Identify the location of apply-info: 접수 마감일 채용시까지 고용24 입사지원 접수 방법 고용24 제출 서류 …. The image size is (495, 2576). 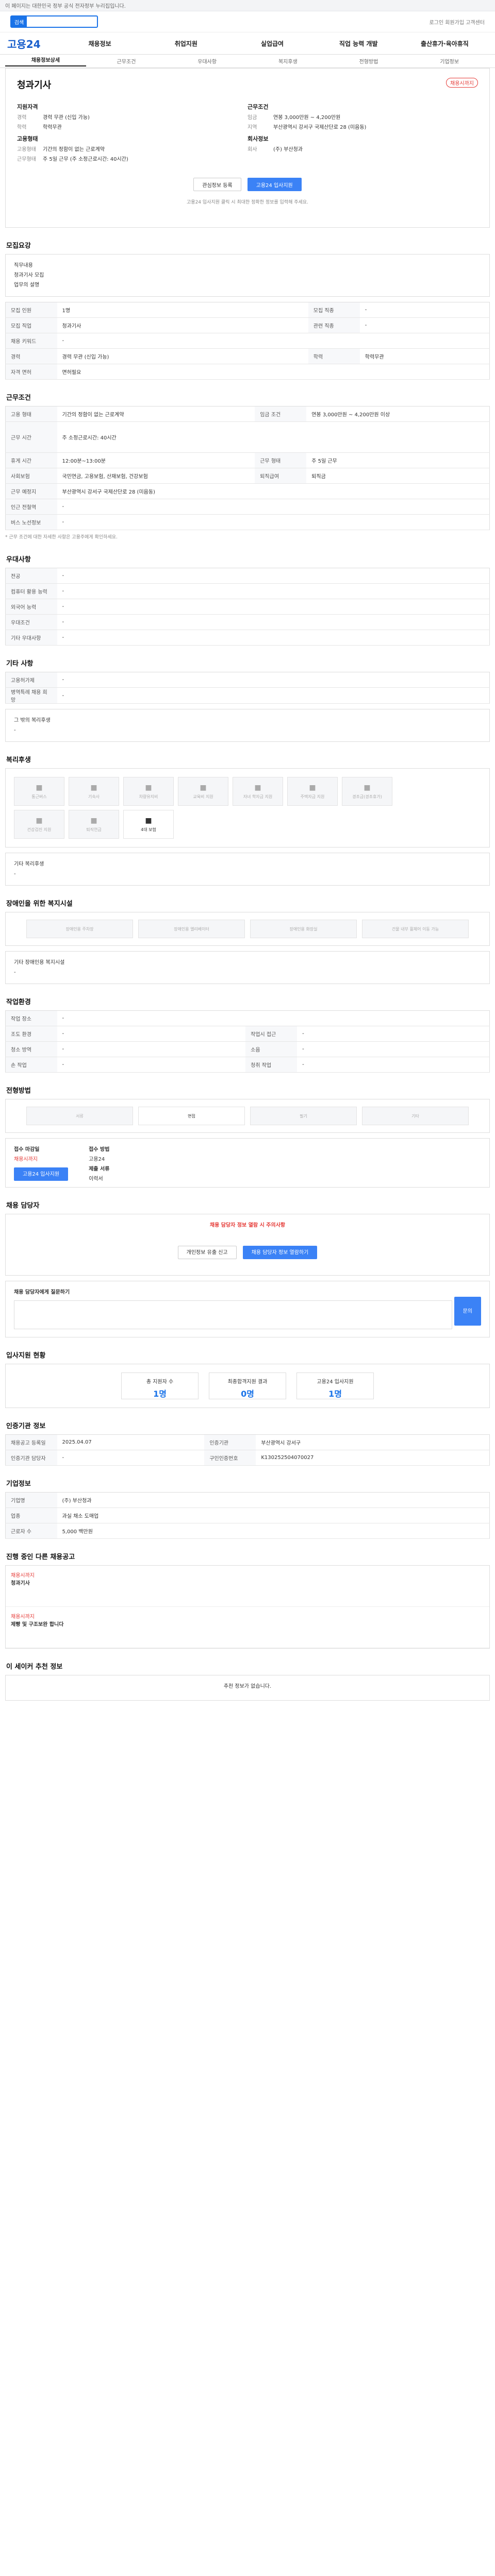
(247, 1163).